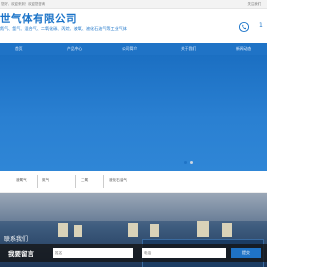  What do you see at coordinates (93, 253) in the screenshot?
I see `name-input` at bounding box center [93, 253].